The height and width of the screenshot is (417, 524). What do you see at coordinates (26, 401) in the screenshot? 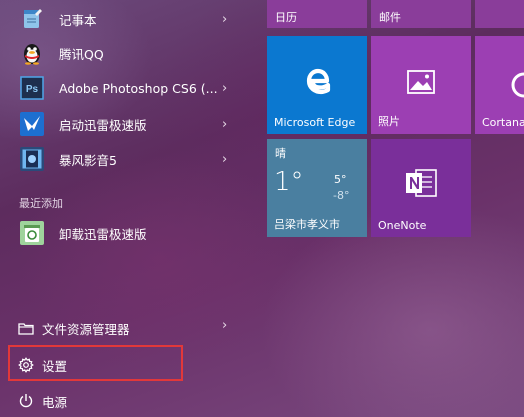
I see `power-icon` at bounding box center [26, 401].